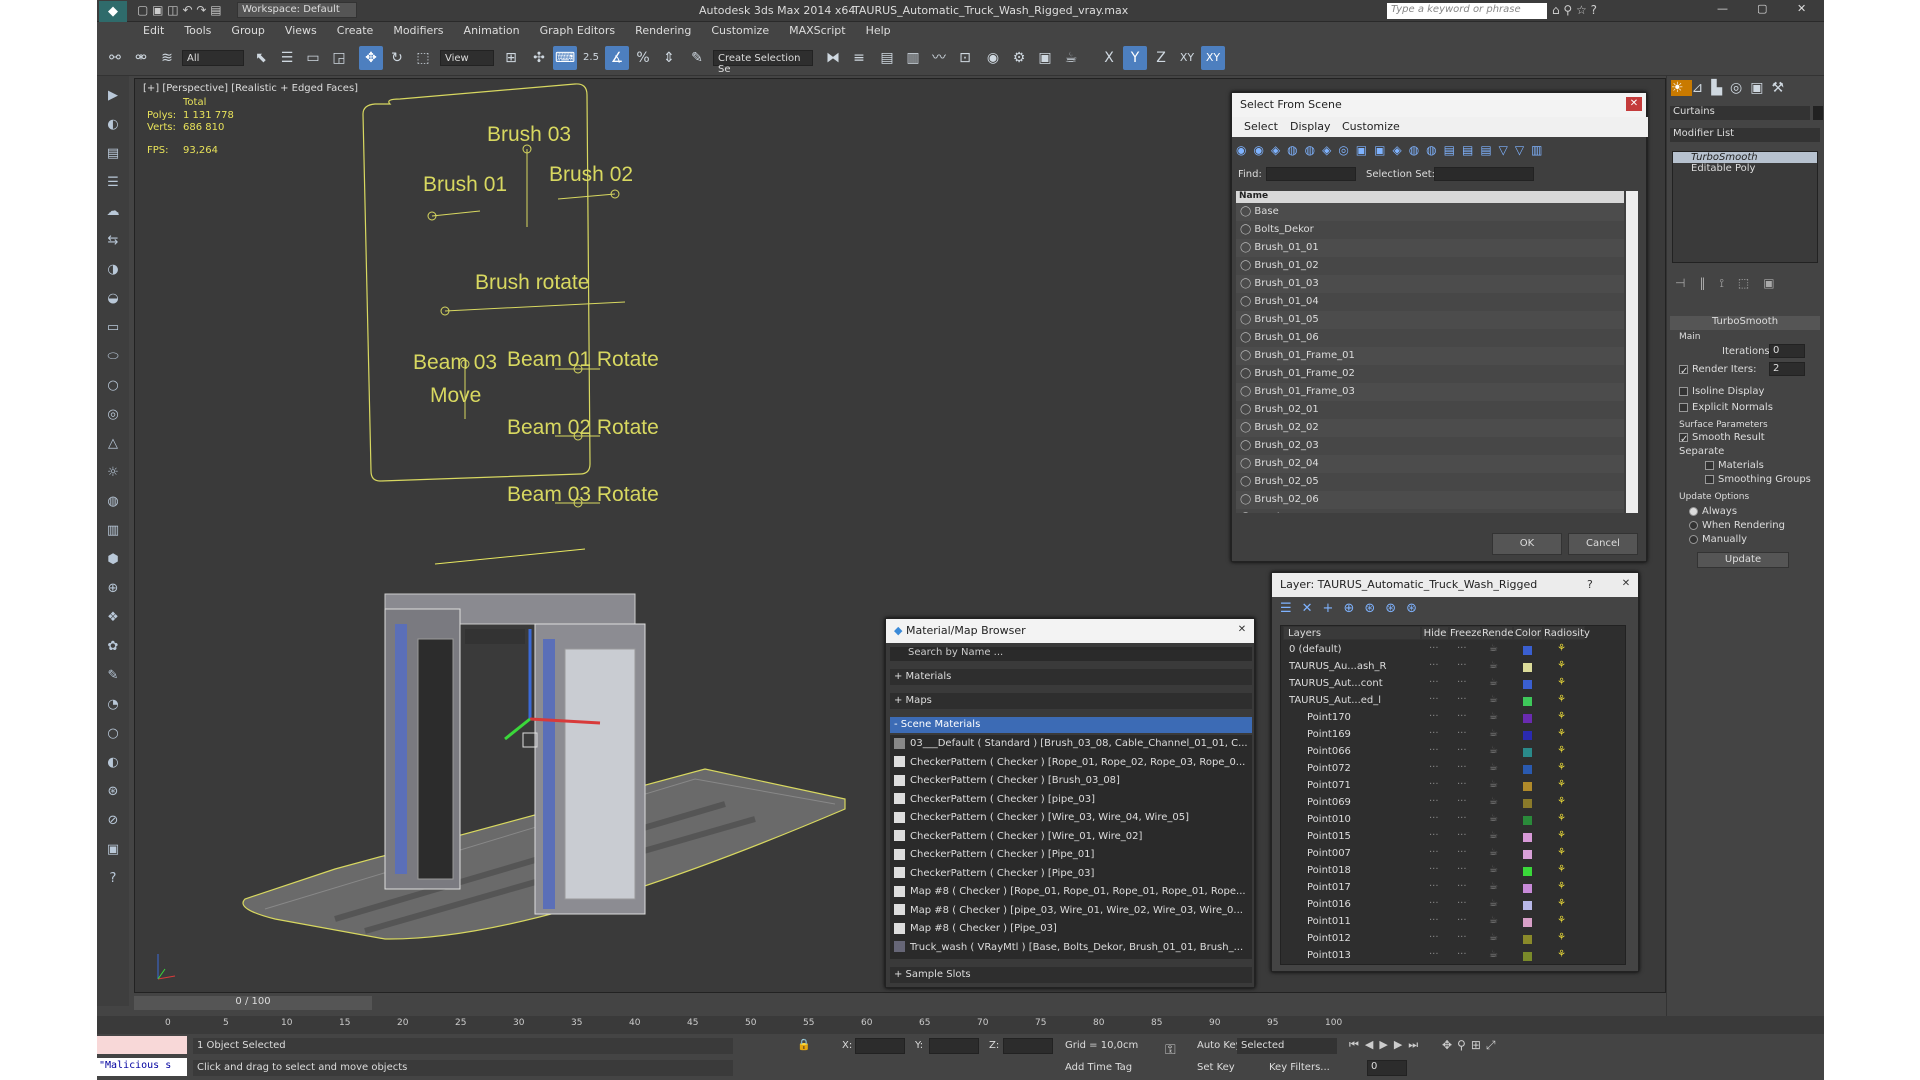  Describe the element at coordinates (1721, 391) in the screenshot. I see `isoline-check: Isoline Display` at that location.